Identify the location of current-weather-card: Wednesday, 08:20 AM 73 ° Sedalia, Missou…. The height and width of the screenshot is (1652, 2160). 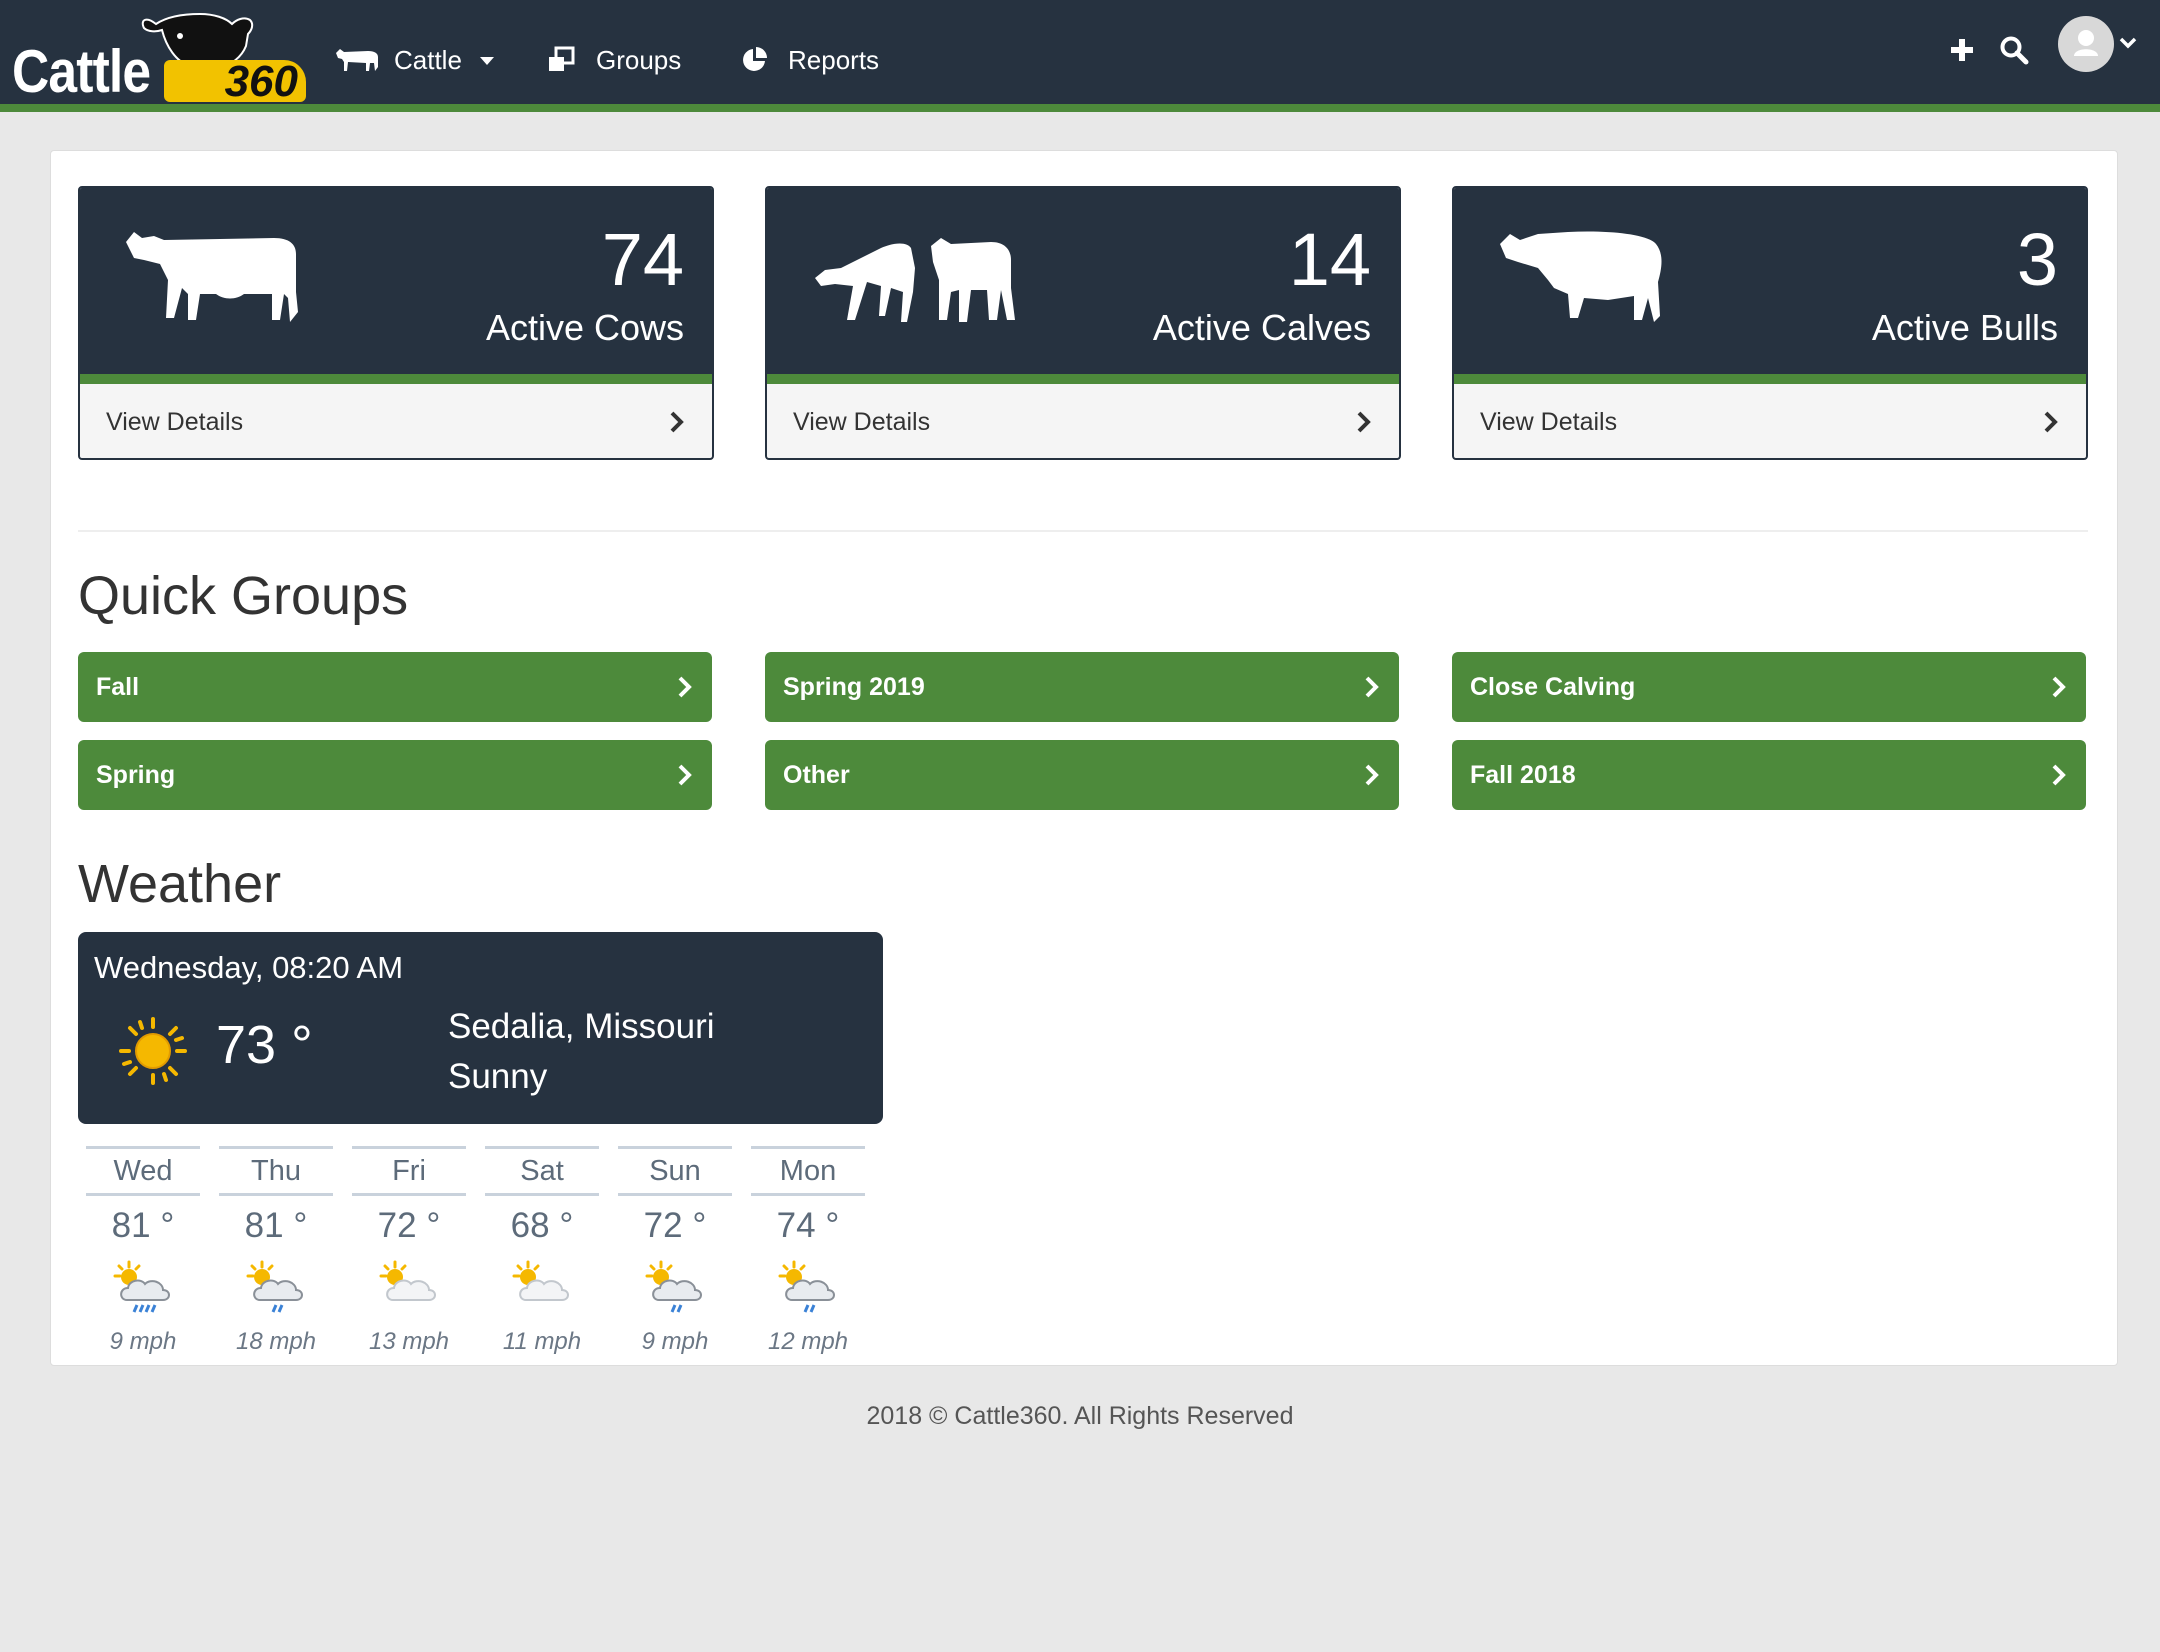
(480, 1028).